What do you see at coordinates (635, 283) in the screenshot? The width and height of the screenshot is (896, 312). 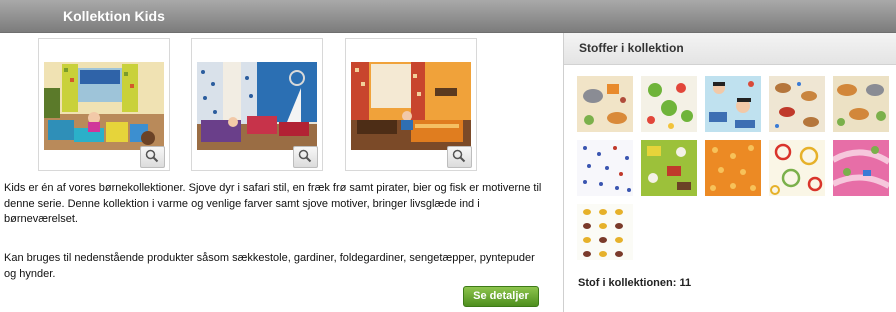 I see `fabric-count: Stof i kollektionen: 11` at bounding box center [635, 283].